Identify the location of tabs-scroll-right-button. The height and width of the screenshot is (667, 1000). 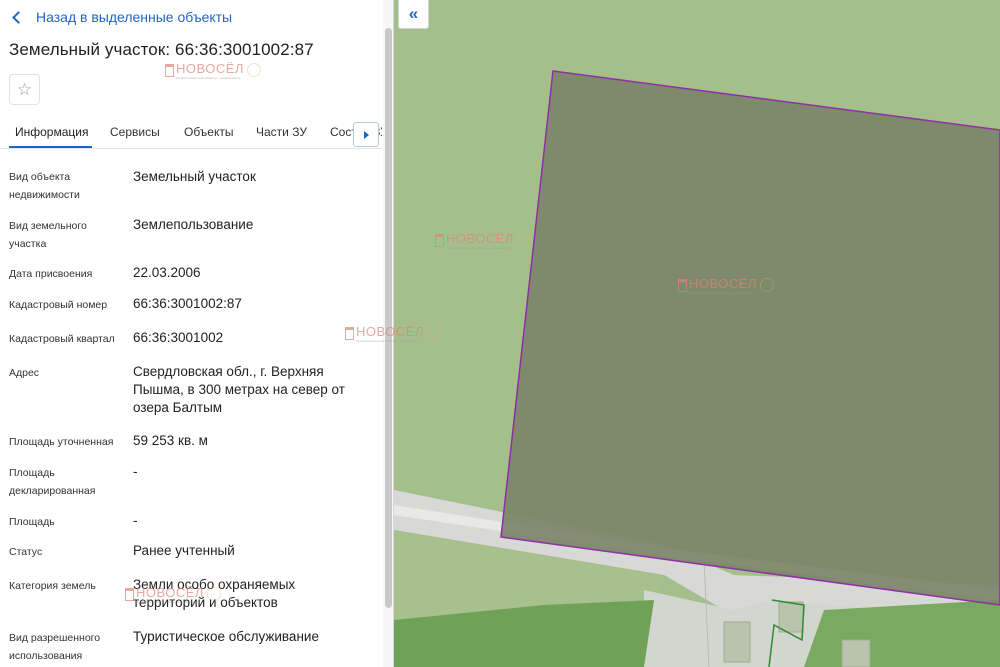
(366, 134).